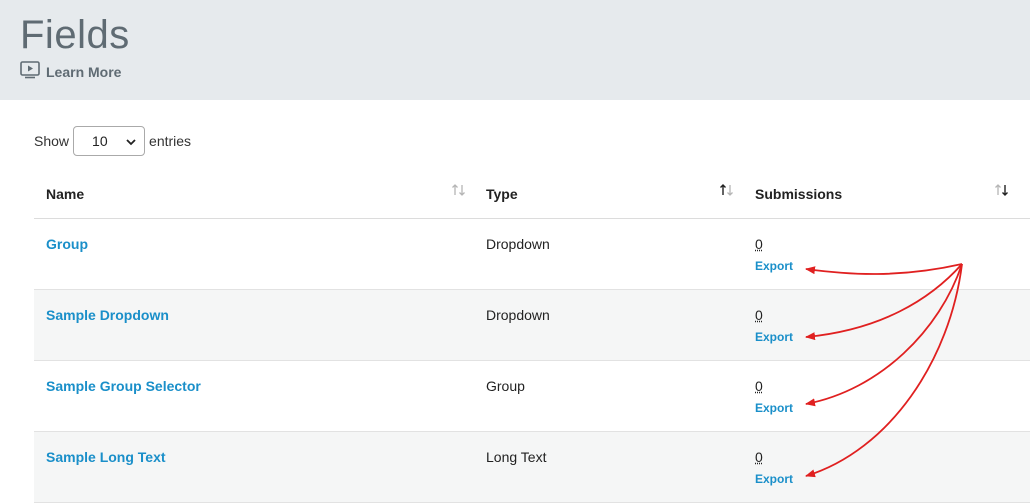  Describe the element at coordinates (170, 141) in the screenshot. I see `entries-label: entries` at that location.